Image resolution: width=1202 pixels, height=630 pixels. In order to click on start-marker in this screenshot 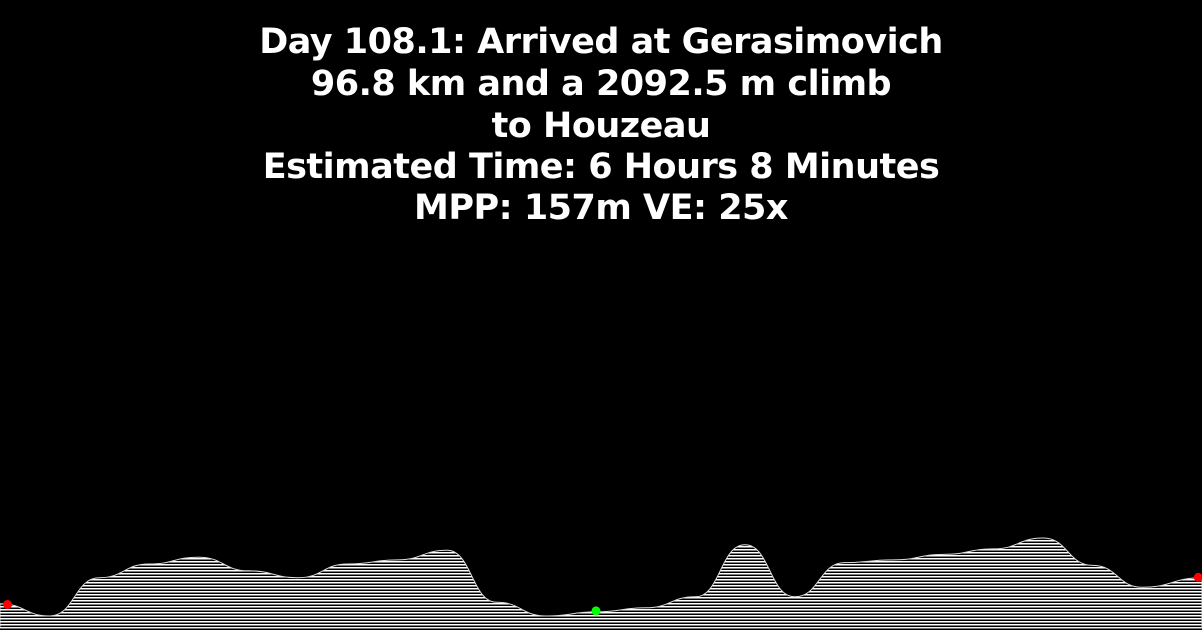, I will do `click(7, 604)`.